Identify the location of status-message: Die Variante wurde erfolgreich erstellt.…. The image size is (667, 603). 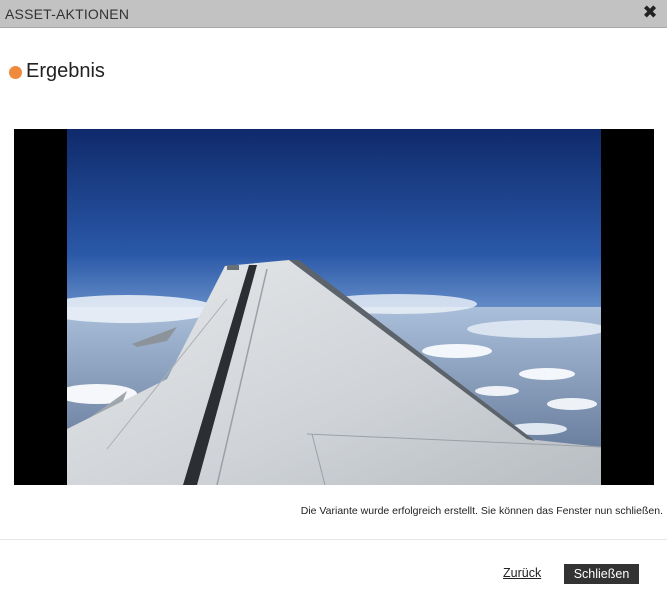
(481, 511).